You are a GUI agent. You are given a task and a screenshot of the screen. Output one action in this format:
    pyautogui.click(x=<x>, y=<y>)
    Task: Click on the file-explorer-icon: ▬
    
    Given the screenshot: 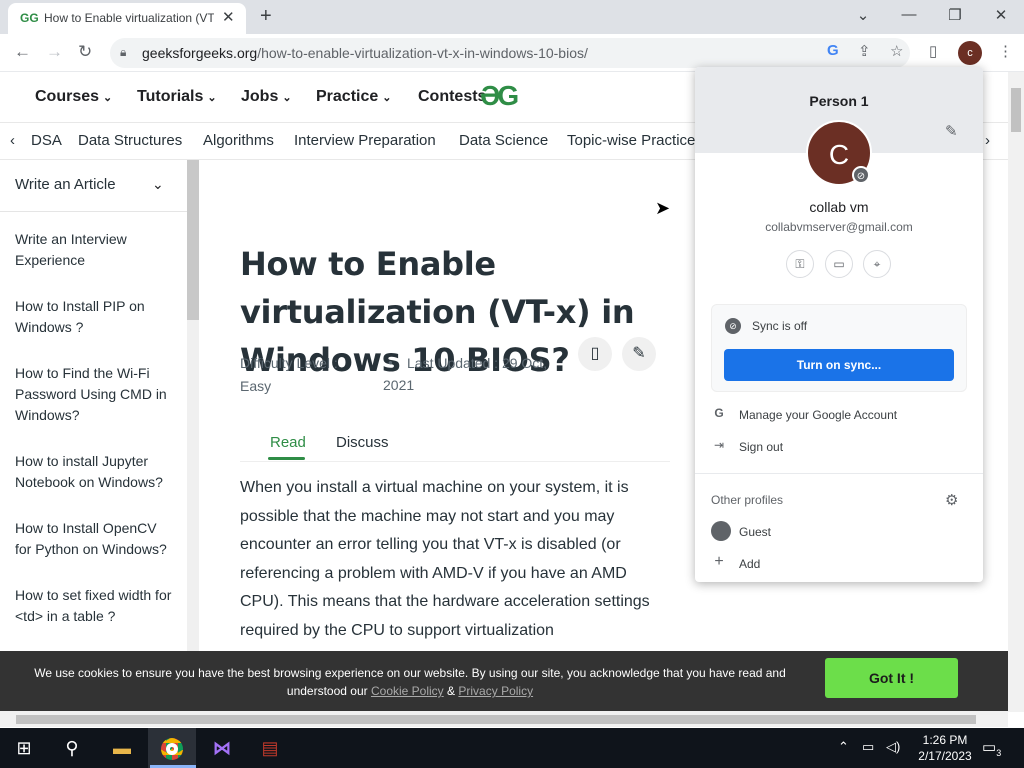 What is the action you would take?
    pyautogui.click(x=122, y=748)
    